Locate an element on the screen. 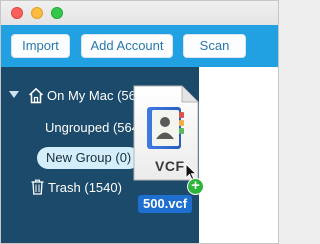 Image resolution: width=320 pixels, height=244 pixels. dragged-vcf-file: VCF + is located at coordinates (168, 140).